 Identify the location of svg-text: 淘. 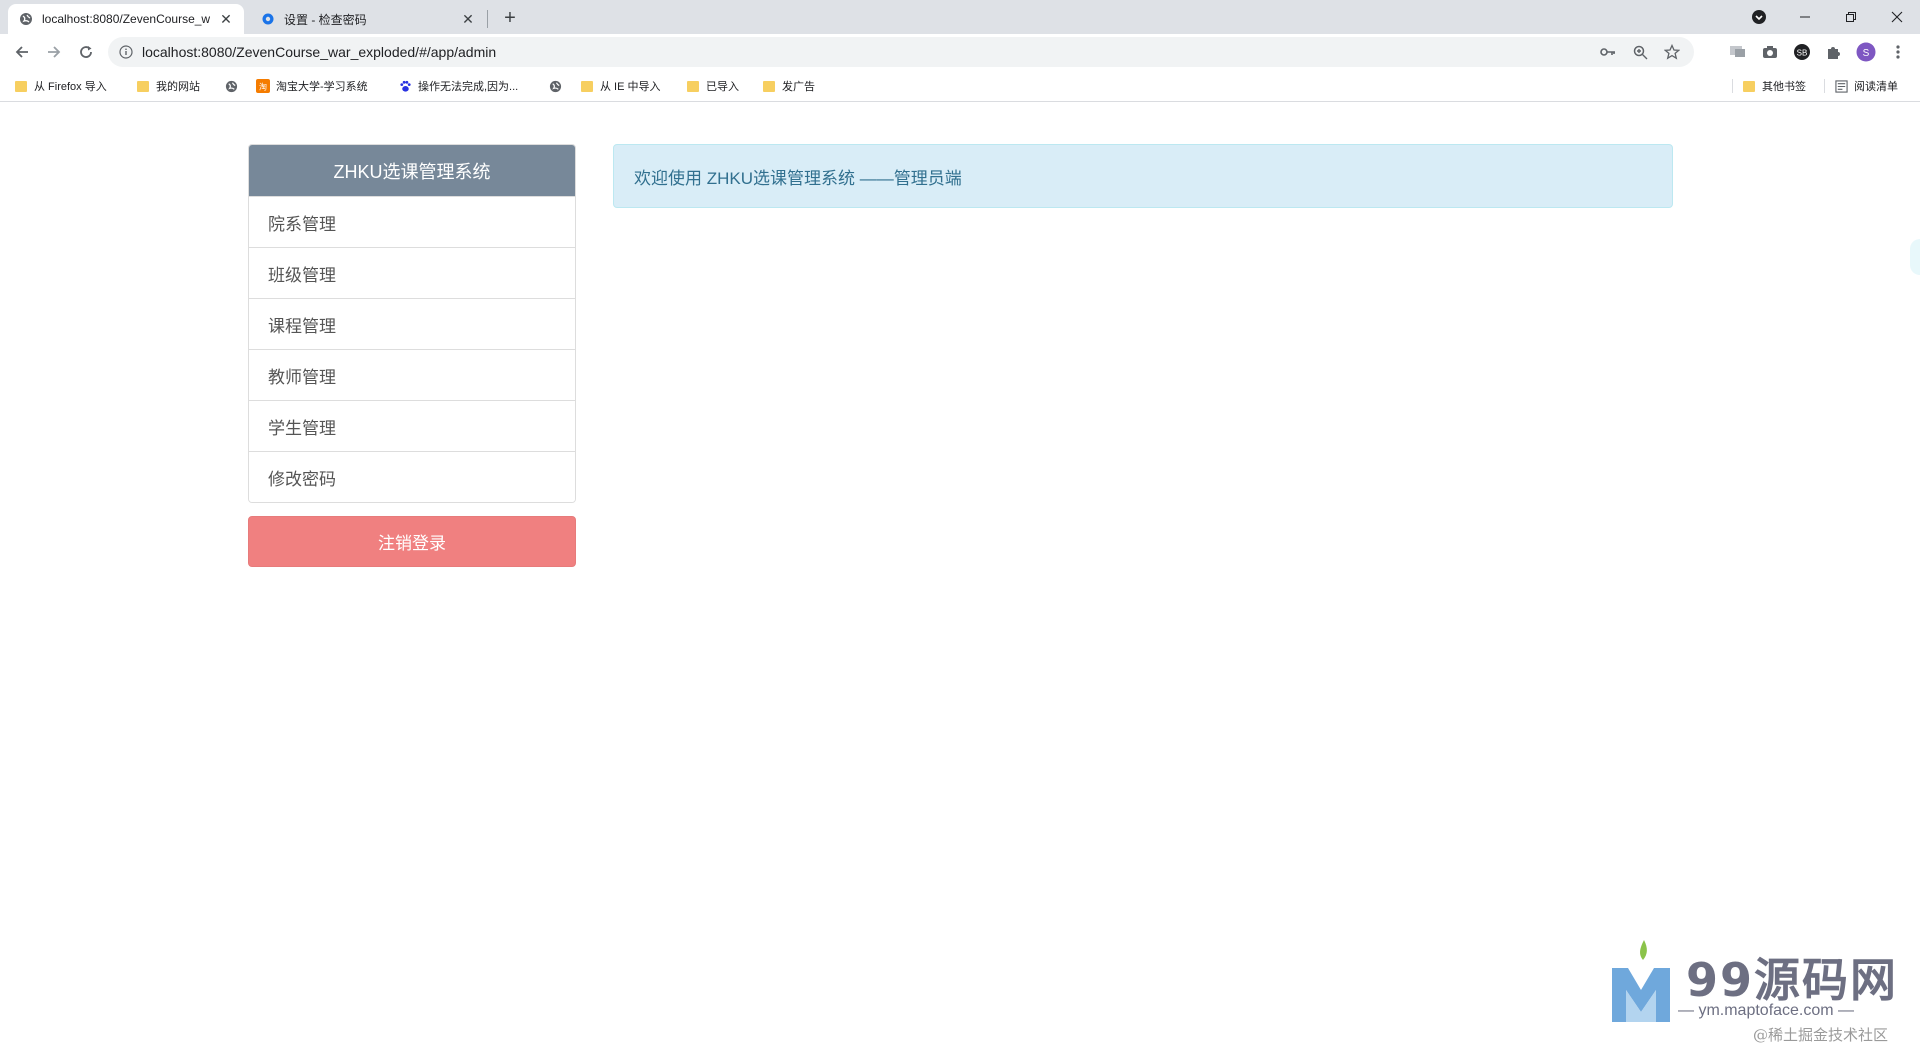
(263, 87).